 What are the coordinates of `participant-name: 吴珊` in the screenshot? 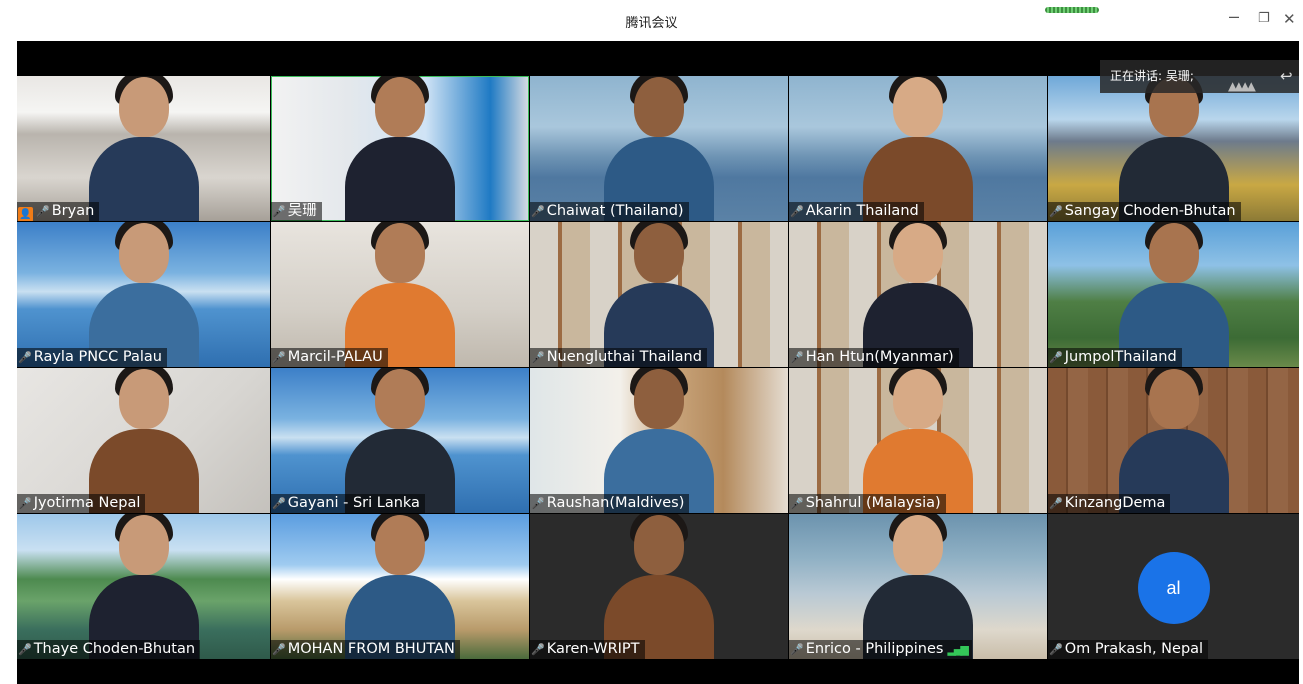 It's located at (302, 211).